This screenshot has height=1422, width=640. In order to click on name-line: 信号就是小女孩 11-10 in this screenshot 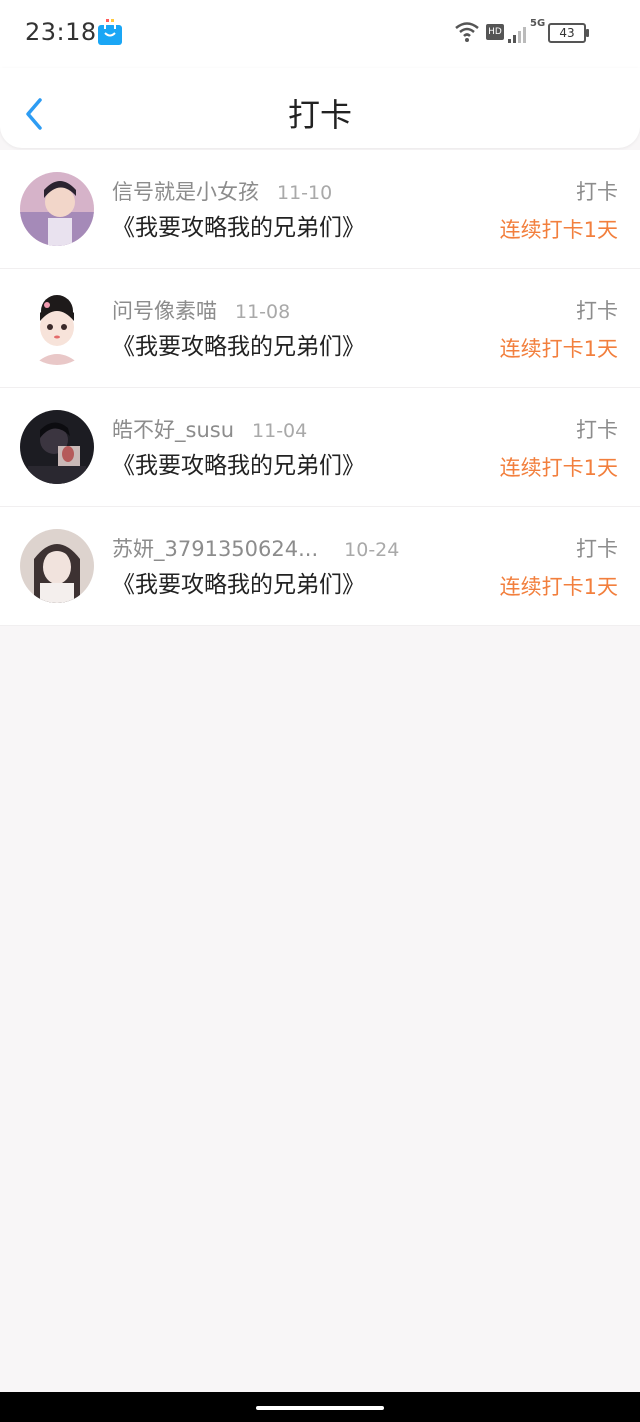, I will do `click(222, 190)`.